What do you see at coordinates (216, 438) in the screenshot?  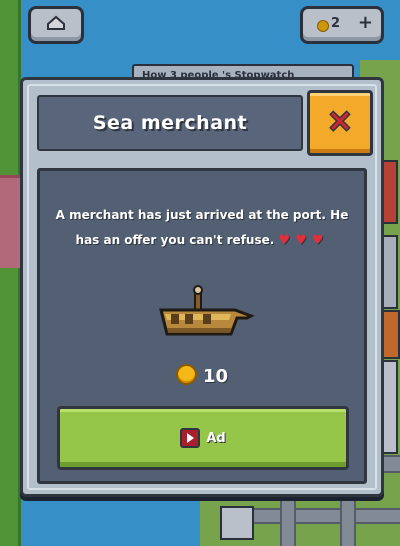 I see `ad-button-label: Ad` at bounding box center [216, 438].